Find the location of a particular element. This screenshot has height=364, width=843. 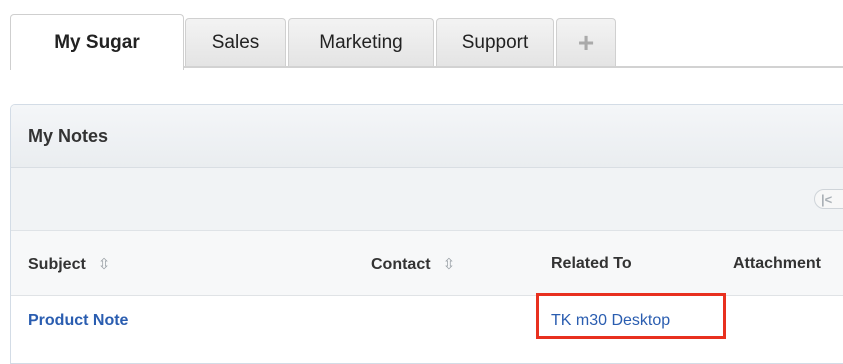

tab-support: Support is located at coordinates (495, 42).